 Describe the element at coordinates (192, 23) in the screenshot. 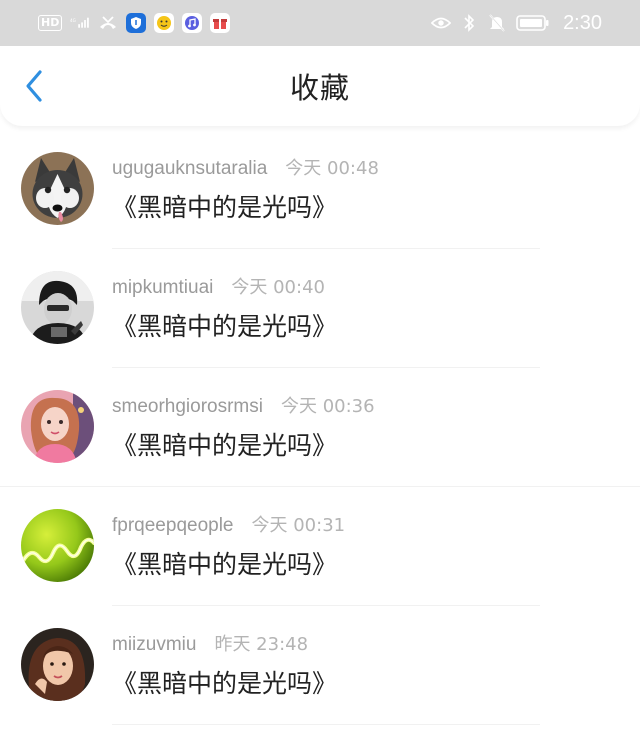

I see `music-app-icon` at that location.